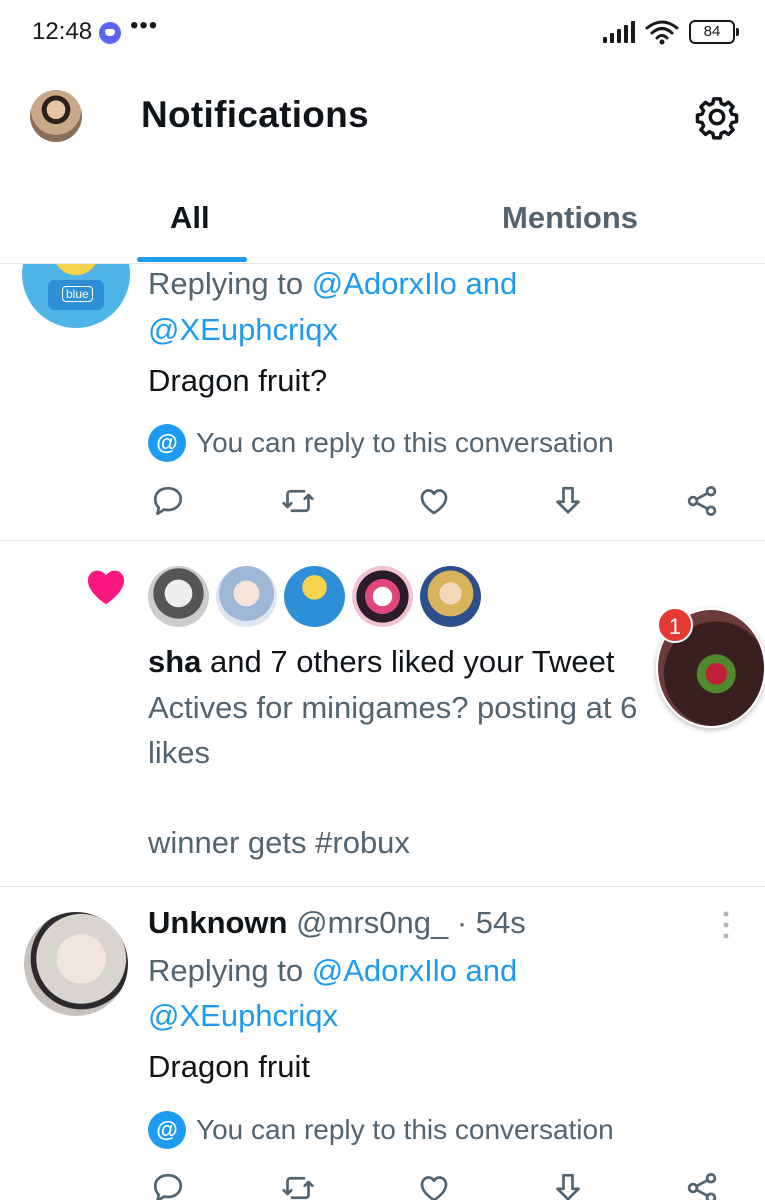 This screenshot has width=765, height=1200. Describe the element at coordinates (179, 752) in the screenshot. I see `liked-tweet-line-2: likes` at that location.